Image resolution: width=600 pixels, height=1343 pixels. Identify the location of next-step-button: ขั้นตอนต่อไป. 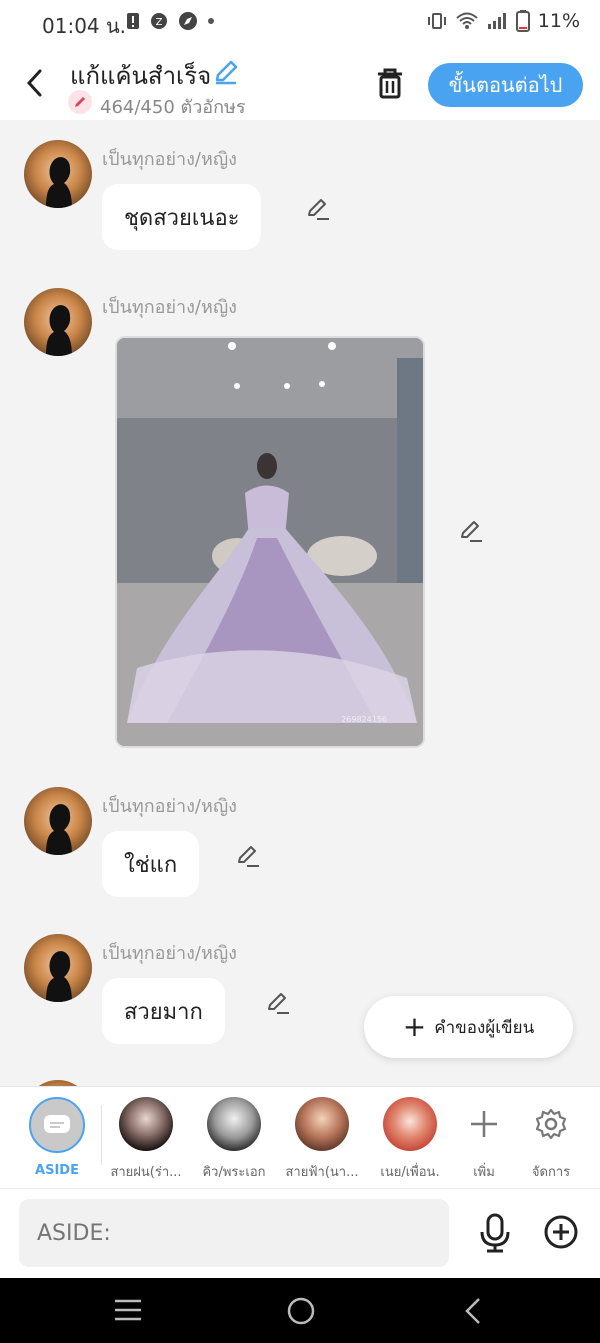
(505, 85).